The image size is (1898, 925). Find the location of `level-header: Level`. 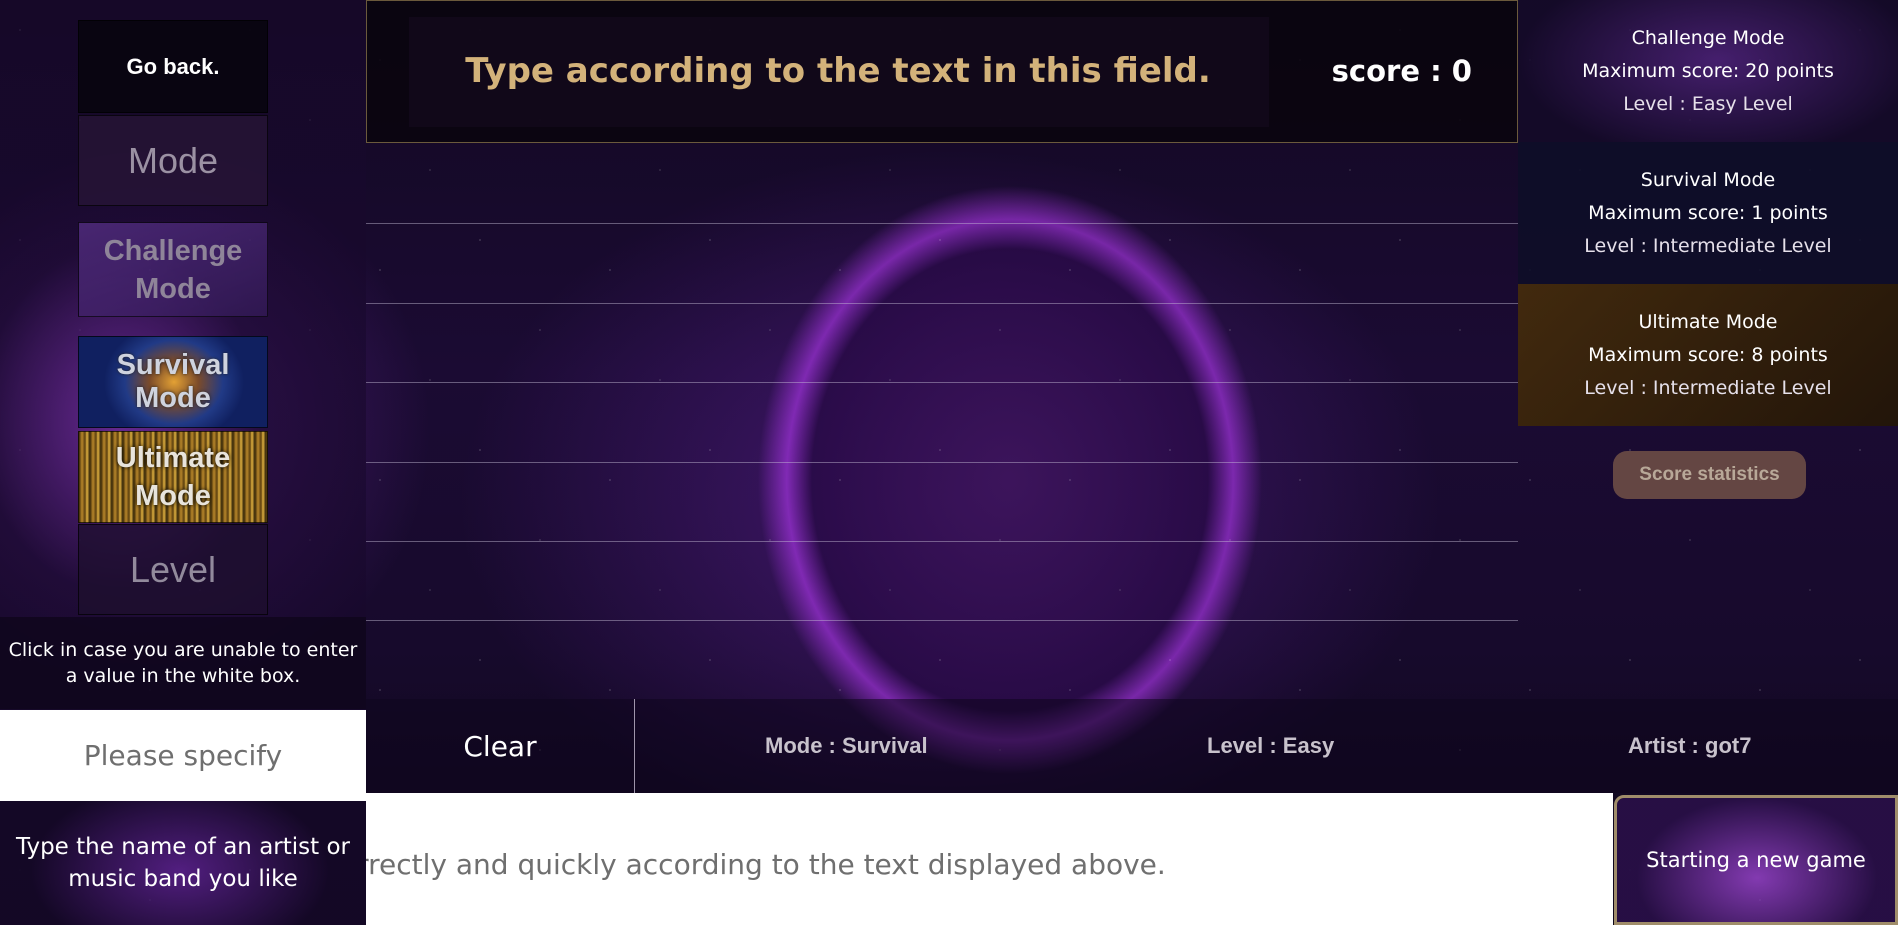

level-header: Level is located at coordinates (173, 569).